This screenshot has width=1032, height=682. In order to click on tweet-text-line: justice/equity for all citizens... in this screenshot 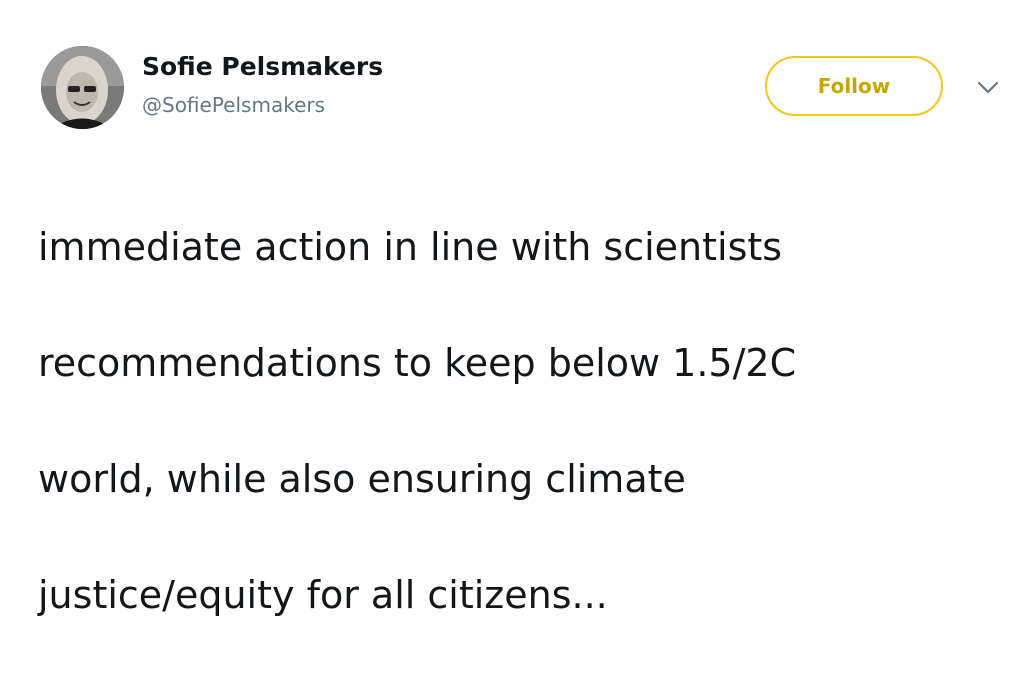, I will do `click(323, 595)`.